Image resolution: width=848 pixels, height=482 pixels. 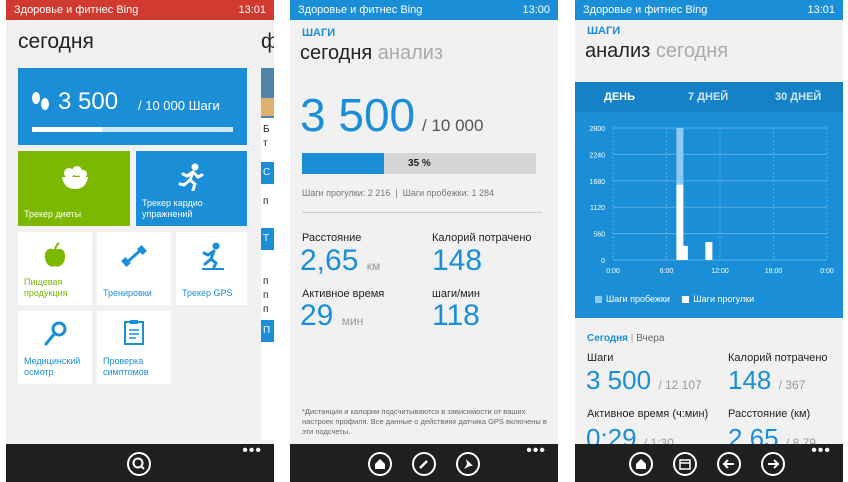 What do you see at coordinates (74, 188) in the screenshot?
I see `diet-tracker-tile: Трекер диеты` at bounding box center [74, 188].